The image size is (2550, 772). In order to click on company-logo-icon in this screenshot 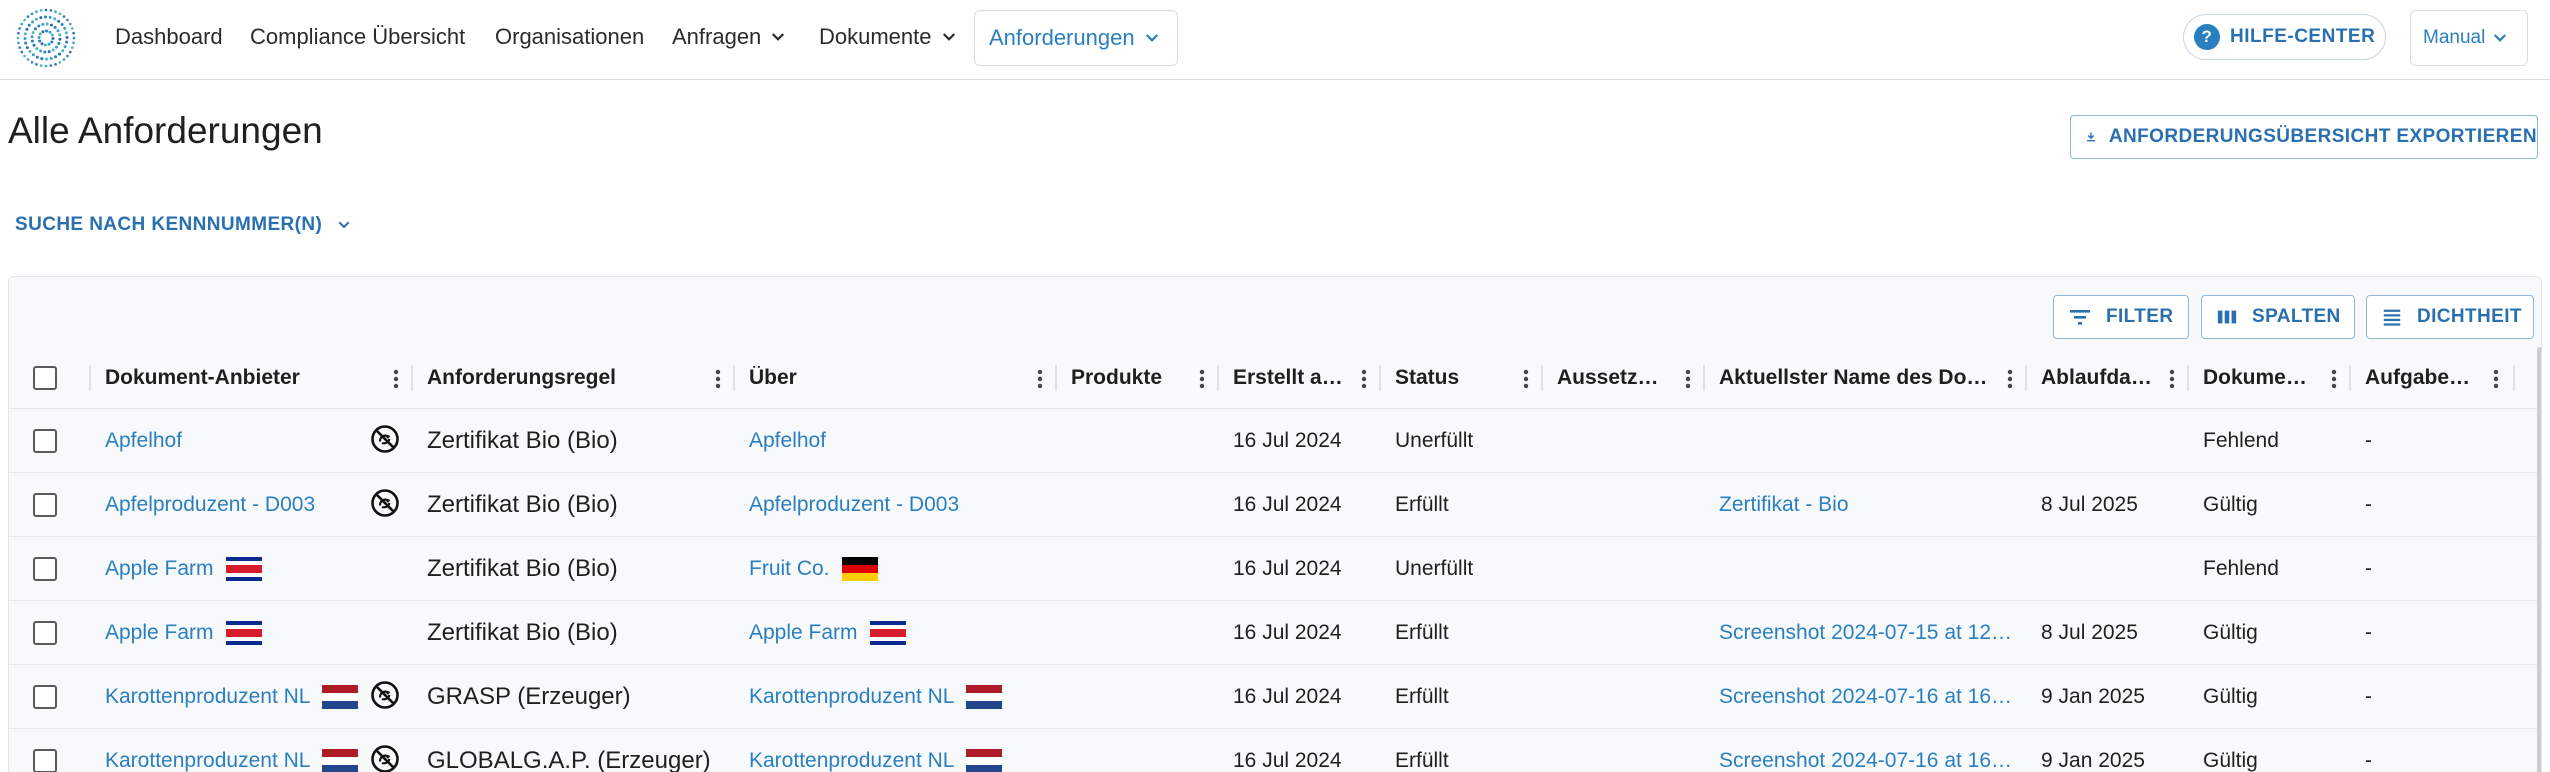, I will do `click(46, 38)`.